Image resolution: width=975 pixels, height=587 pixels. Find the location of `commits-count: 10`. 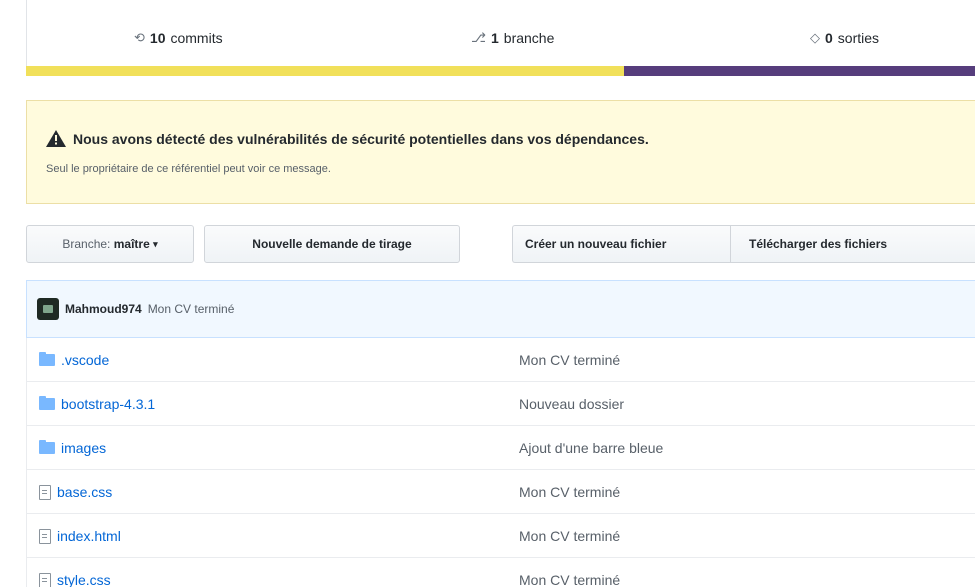

commits-count: 10 is located at coordinates (157, 38).